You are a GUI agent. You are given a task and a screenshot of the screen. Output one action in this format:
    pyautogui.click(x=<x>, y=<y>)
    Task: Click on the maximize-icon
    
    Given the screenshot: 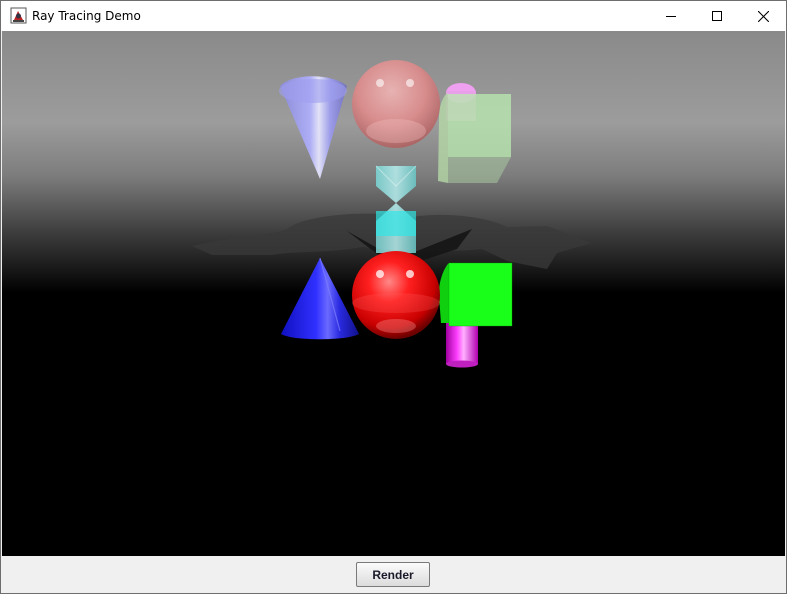 What is the action you would take?
    pyautogui.click(x=717, y=16)
    